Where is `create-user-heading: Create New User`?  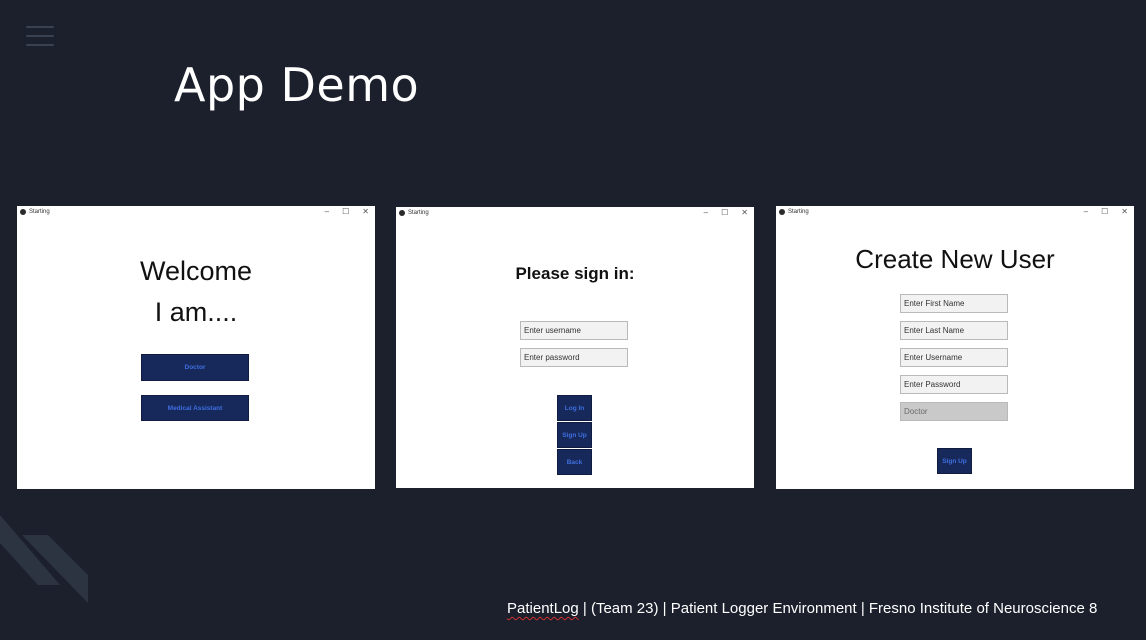
create-user-heading: Create New User is located at coordinates (955, 259).